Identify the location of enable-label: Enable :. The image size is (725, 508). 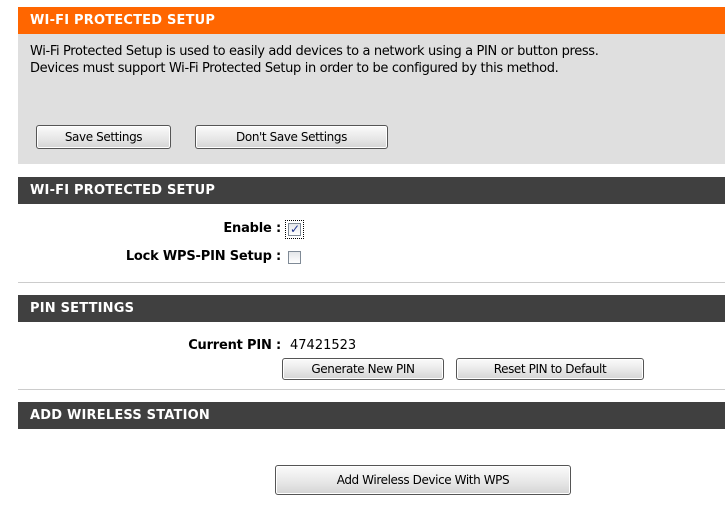
(252, 228).